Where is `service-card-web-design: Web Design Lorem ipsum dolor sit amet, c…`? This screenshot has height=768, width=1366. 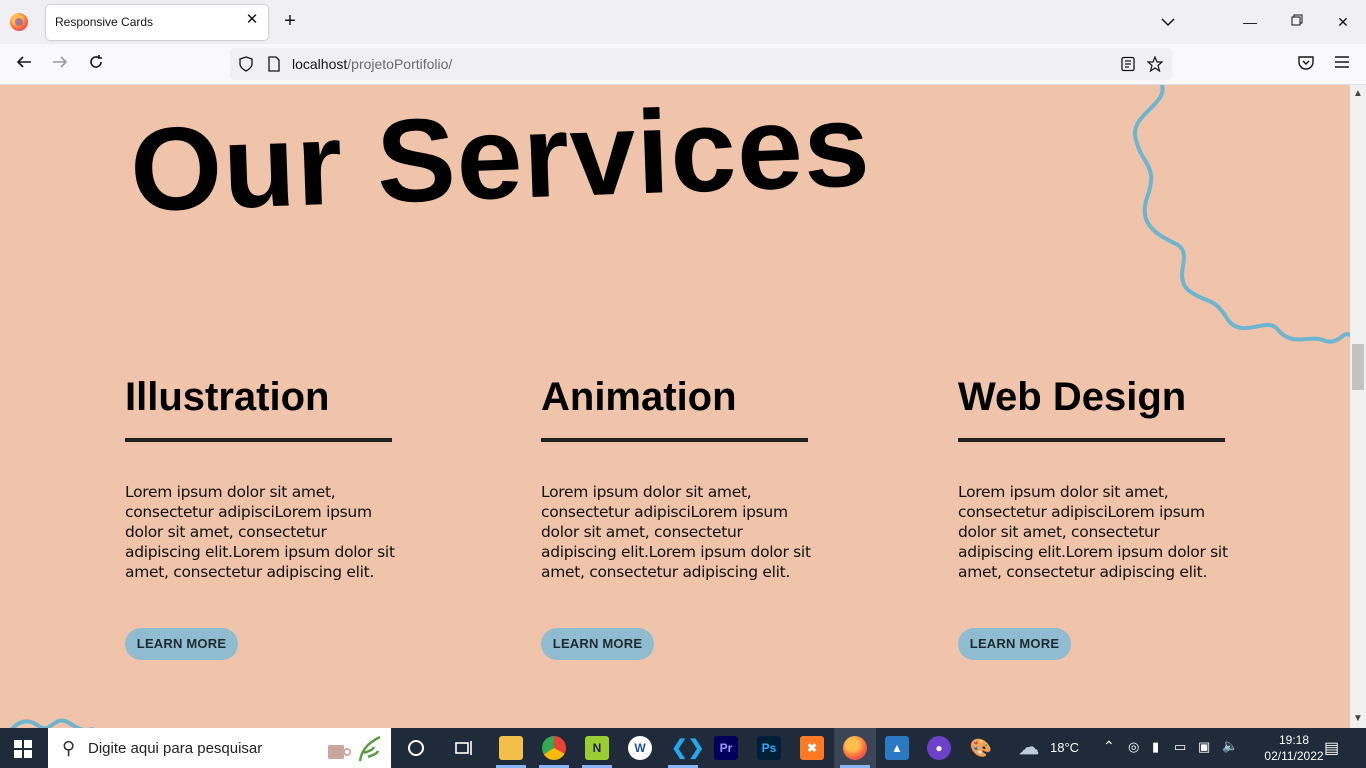 service-card-web-design: Web Design Lorem ipsum dolor sit amet, c… is located at coordinates (1093, 516).